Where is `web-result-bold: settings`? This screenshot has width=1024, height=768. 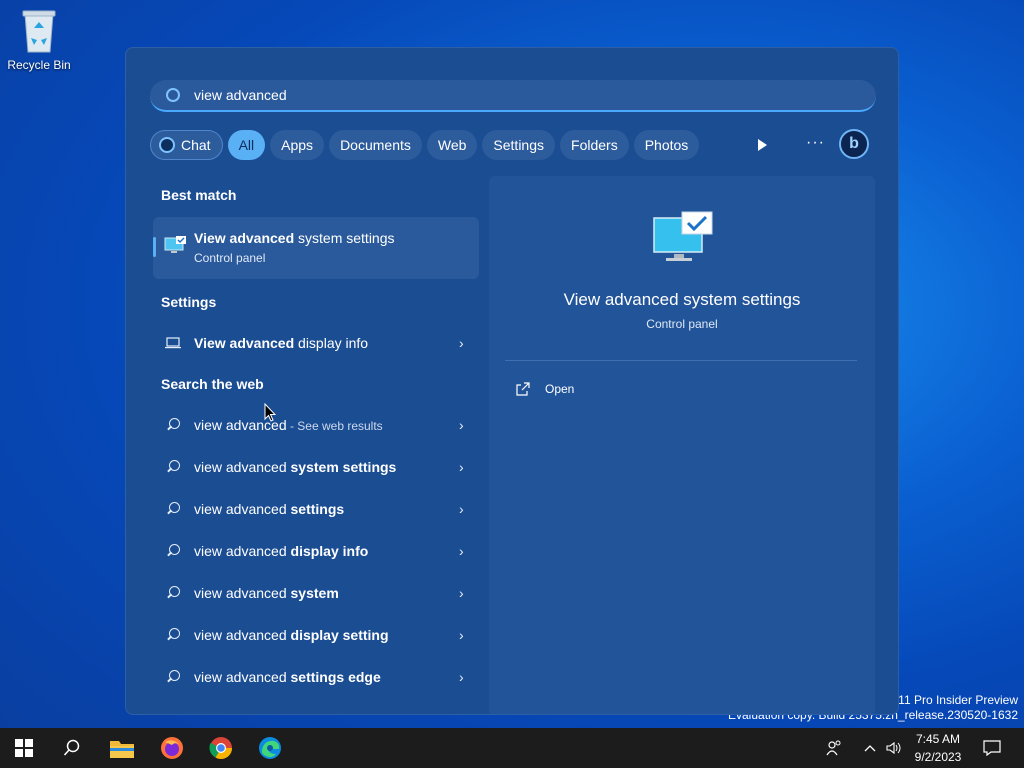
web-result-bold: settings is located at coordinates (317, 509).